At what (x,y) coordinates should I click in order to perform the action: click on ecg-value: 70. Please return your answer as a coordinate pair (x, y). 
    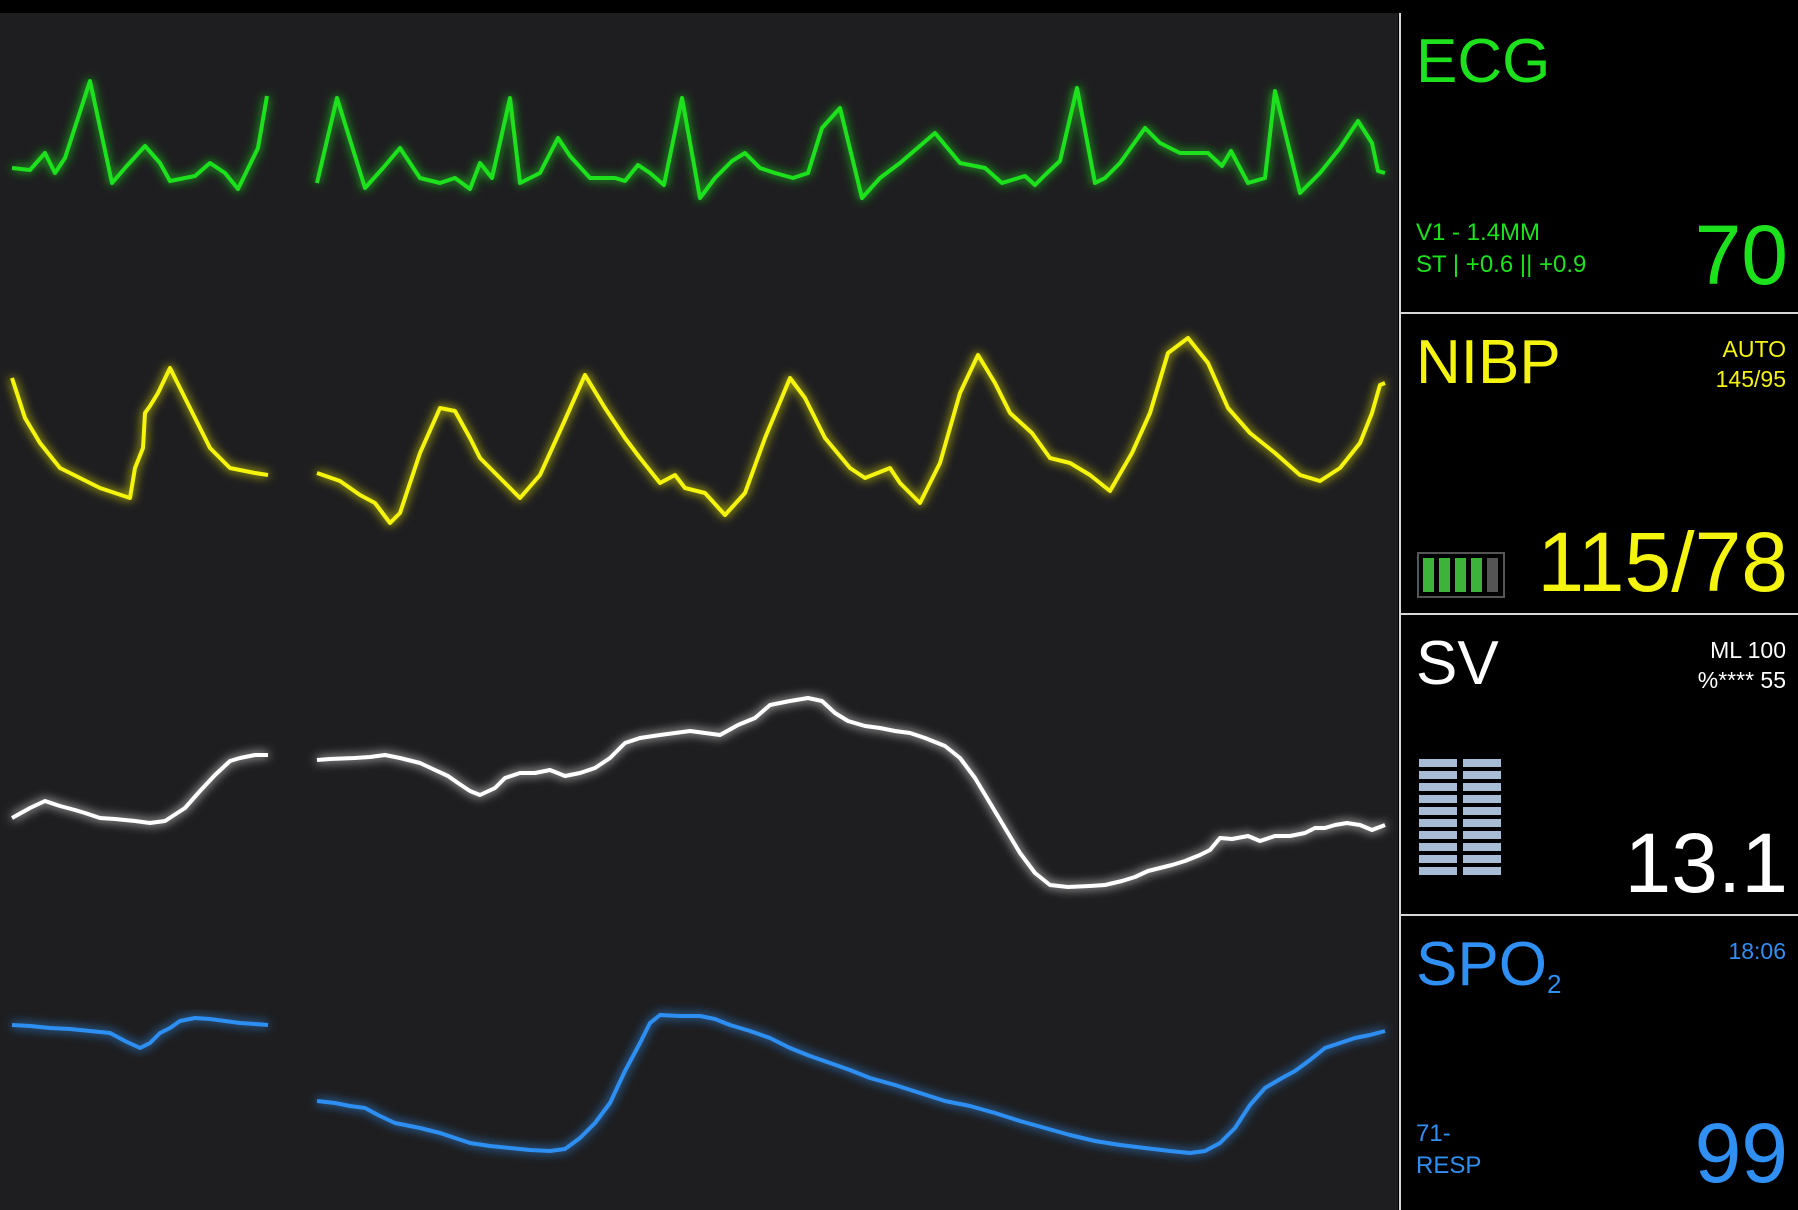
    Looking at the image, I should click on (1741, 255).